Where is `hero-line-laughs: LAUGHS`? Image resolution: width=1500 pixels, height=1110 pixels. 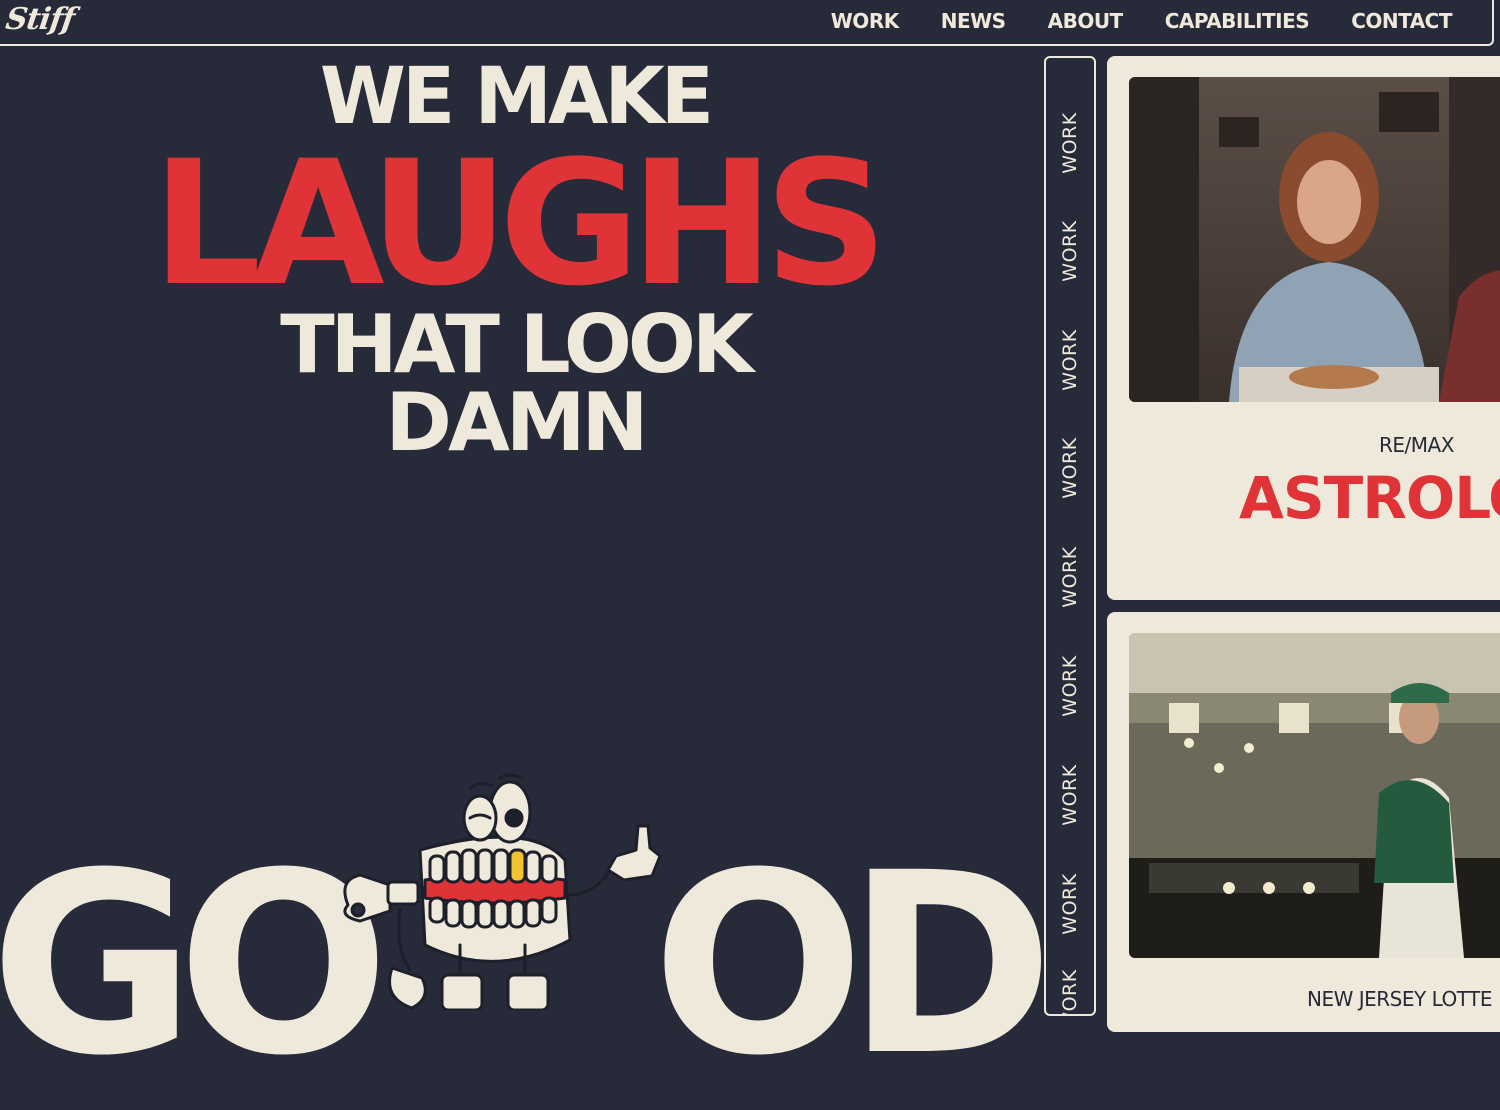
hero-line-laughs: LAUGHS is located at coordinates (519, 223).